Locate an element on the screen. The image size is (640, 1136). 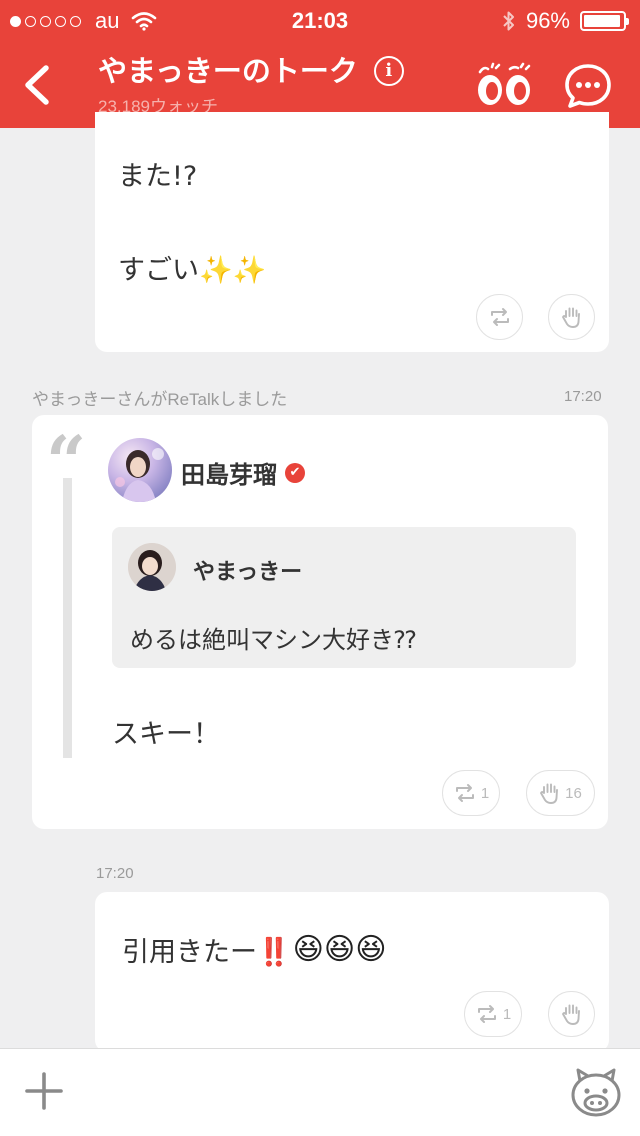
plus-icon is located at coordinates (44, 1091).